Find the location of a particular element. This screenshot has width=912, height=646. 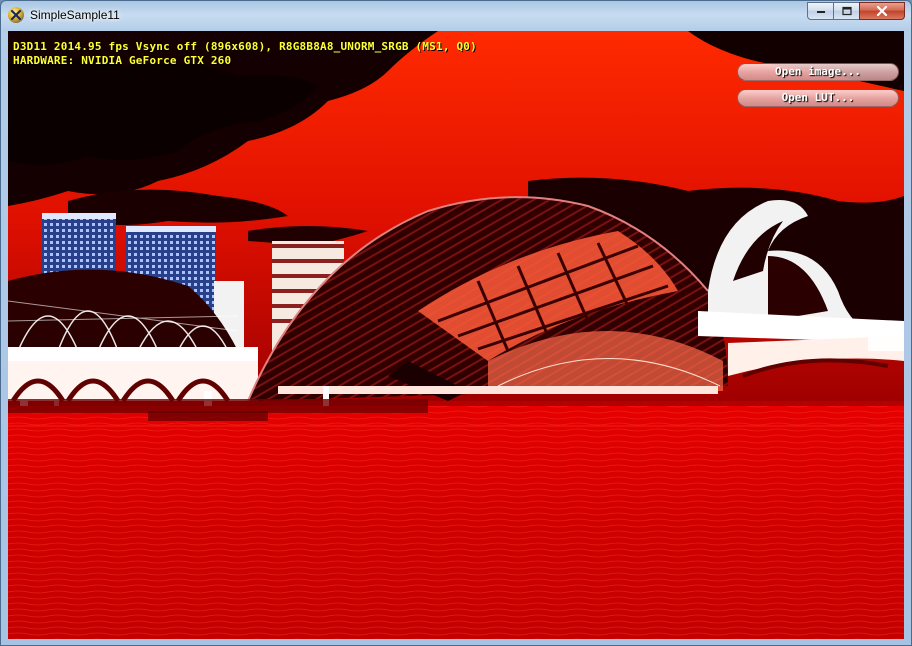

maximize-button is located at coordinates (846, 11).